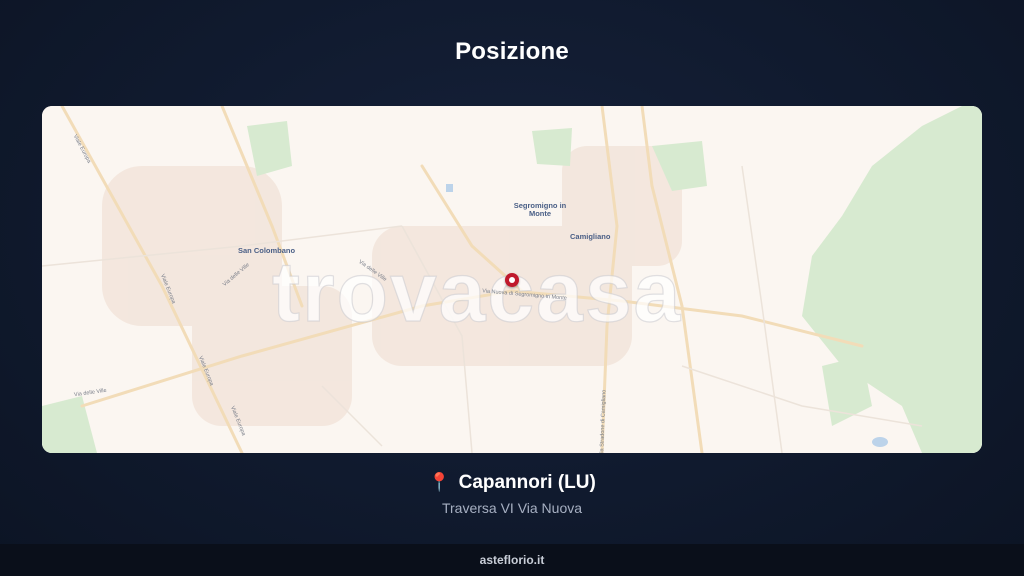 Image resolution: width=1024 pixels, height=576 pixels. I want to click on location-row: 📍 Capannori (LU), so click(512, 483).